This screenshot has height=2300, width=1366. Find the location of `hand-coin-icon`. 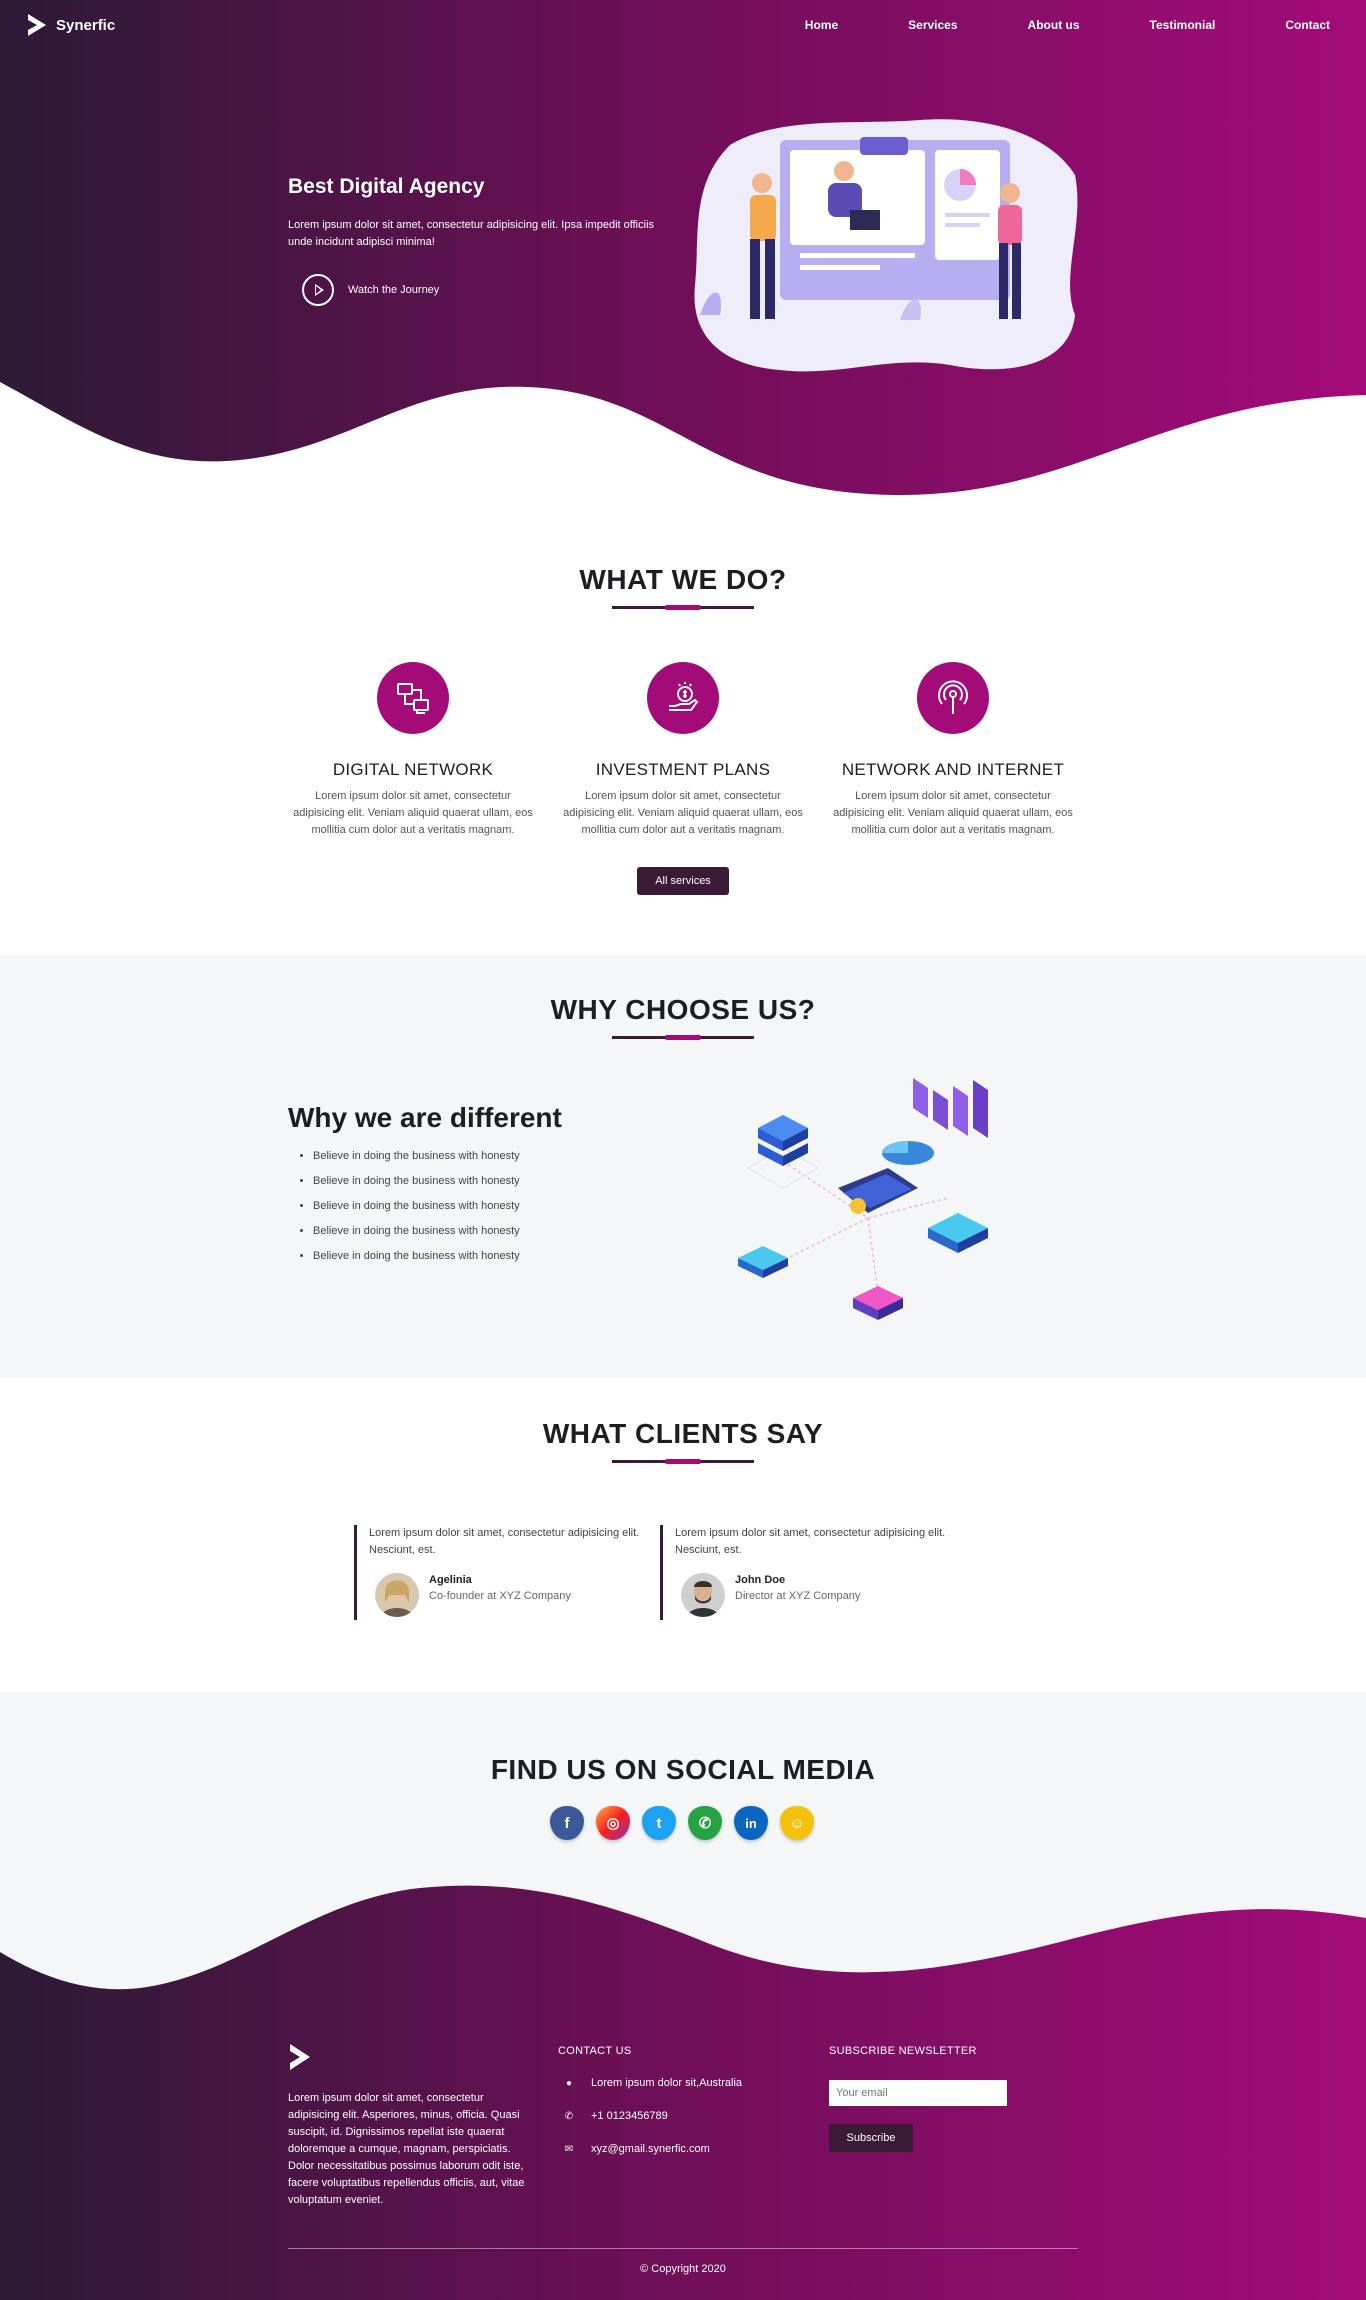

hand-coin-icon is located at coordinates (683, 698).